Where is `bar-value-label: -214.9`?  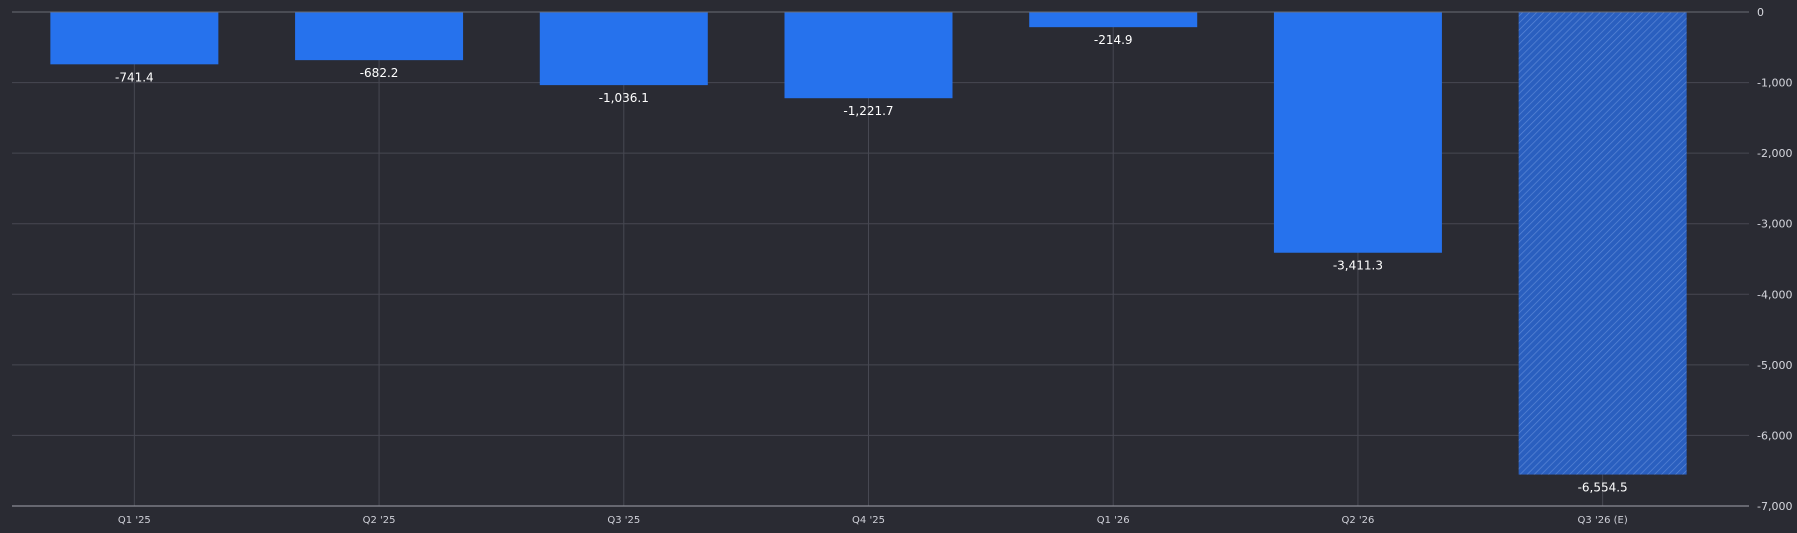
bar-value-label: -214.9 is located at coordinates (1113, 40).